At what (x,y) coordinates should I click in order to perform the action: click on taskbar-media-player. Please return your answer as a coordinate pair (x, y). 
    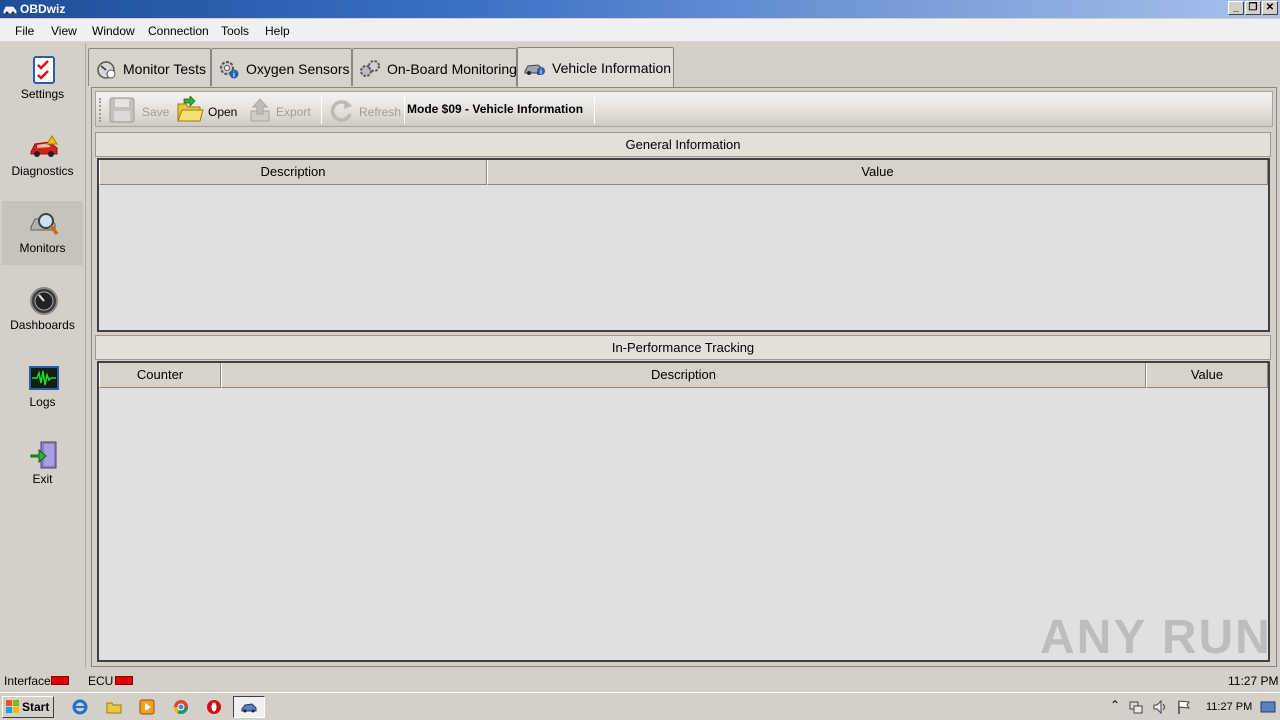
    Looking at the image, I should click on (147, 707).